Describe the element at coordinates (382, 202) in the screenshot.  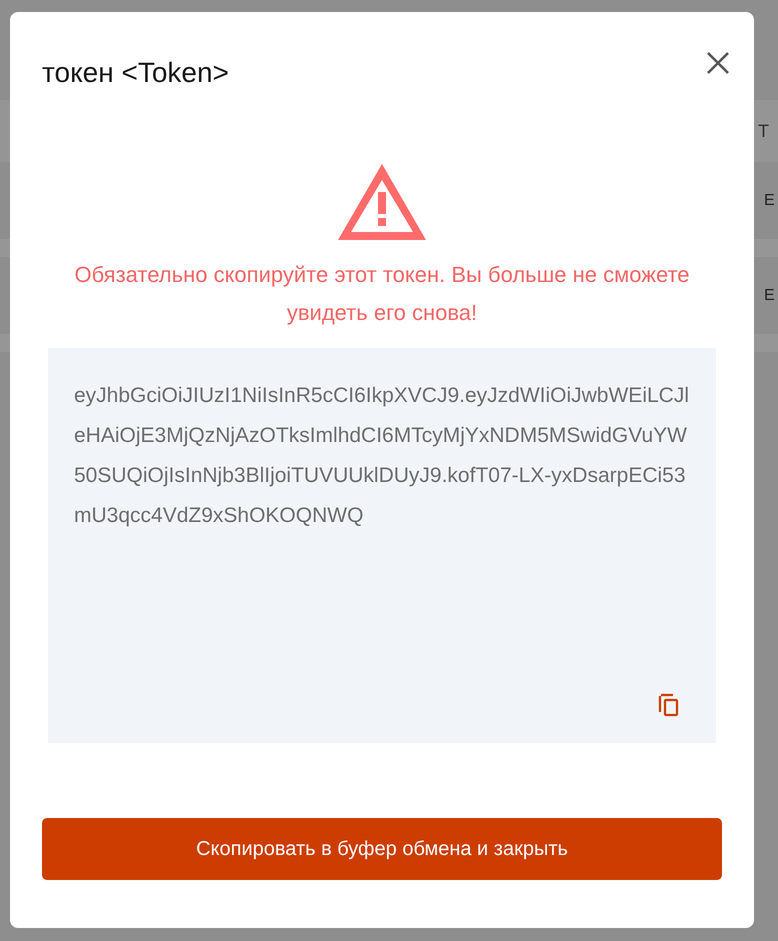
I see `warning-icon` at that location.